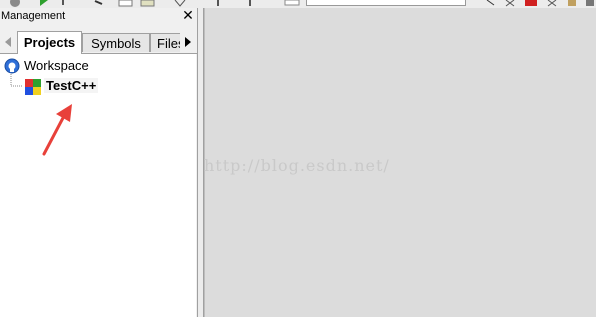 This screenshot has height=317, width=596. I want to click on project-icon, so click(33, 87).